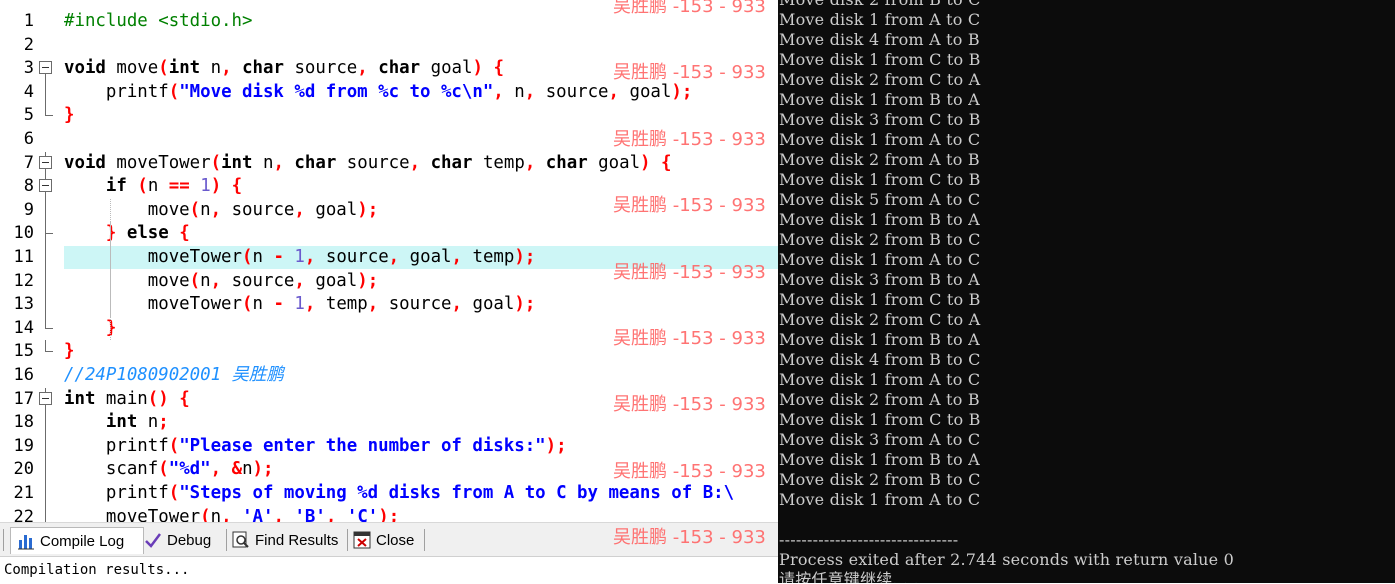 This screenshot has width=1395, height=584. Describe the element at coordinates (389, 234) in the screenshot. I see `code-line: 10 } else {` at that location.